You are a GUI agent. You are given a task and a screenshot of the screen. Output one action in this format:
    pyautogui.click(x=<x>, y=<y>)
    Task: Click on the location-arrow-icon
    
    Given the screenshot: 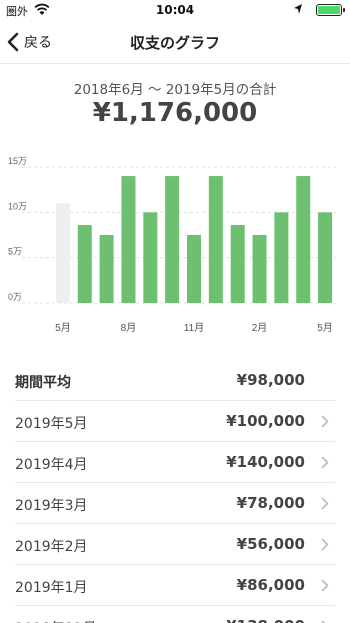 What is the action you would take?
    pyautogui.click(x=298, y=9)
    